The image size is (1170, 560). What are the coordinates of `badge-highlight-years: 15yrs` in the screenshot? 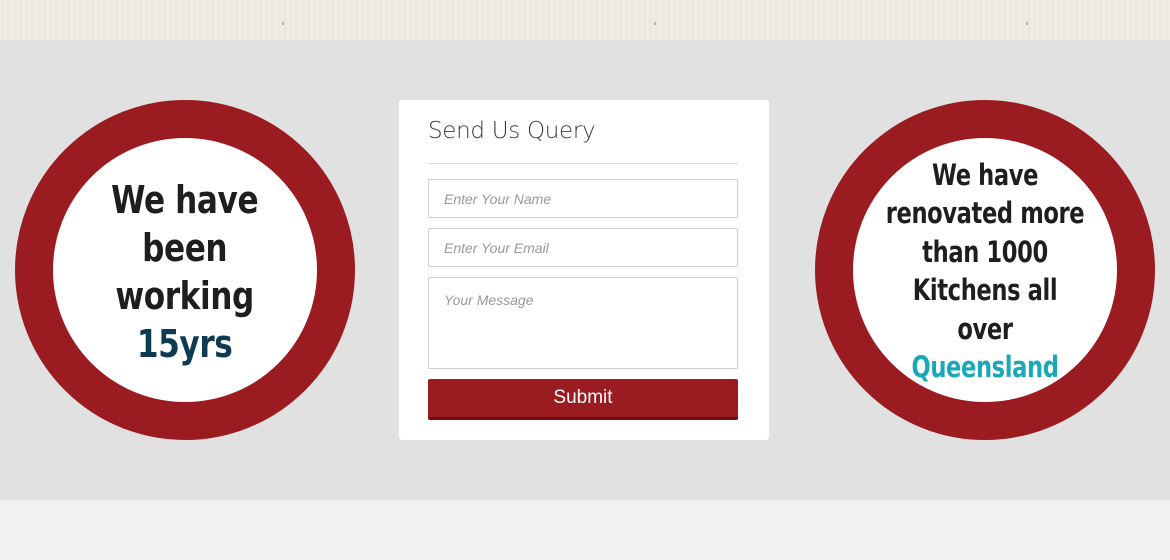 It's located at (185, 344).